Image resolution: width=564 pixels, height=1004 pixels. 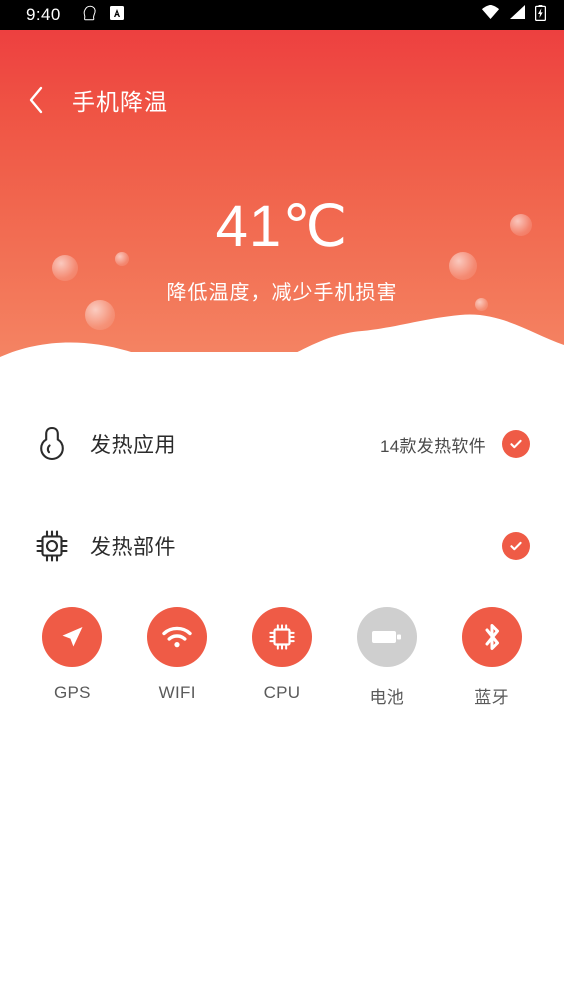 I want to click on tile-cpu: CPU, so click(x=282, y=657).